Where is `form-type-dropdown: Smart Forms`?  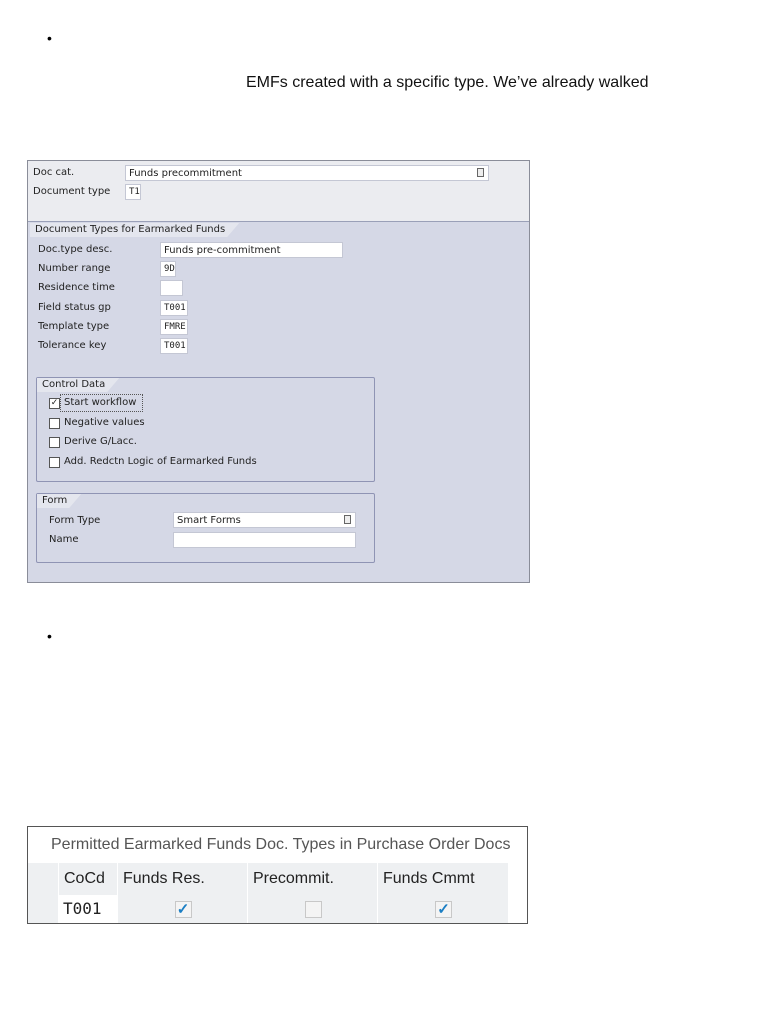 form-type-dropdown: Smart Forms is located at coordinates (264, 520).